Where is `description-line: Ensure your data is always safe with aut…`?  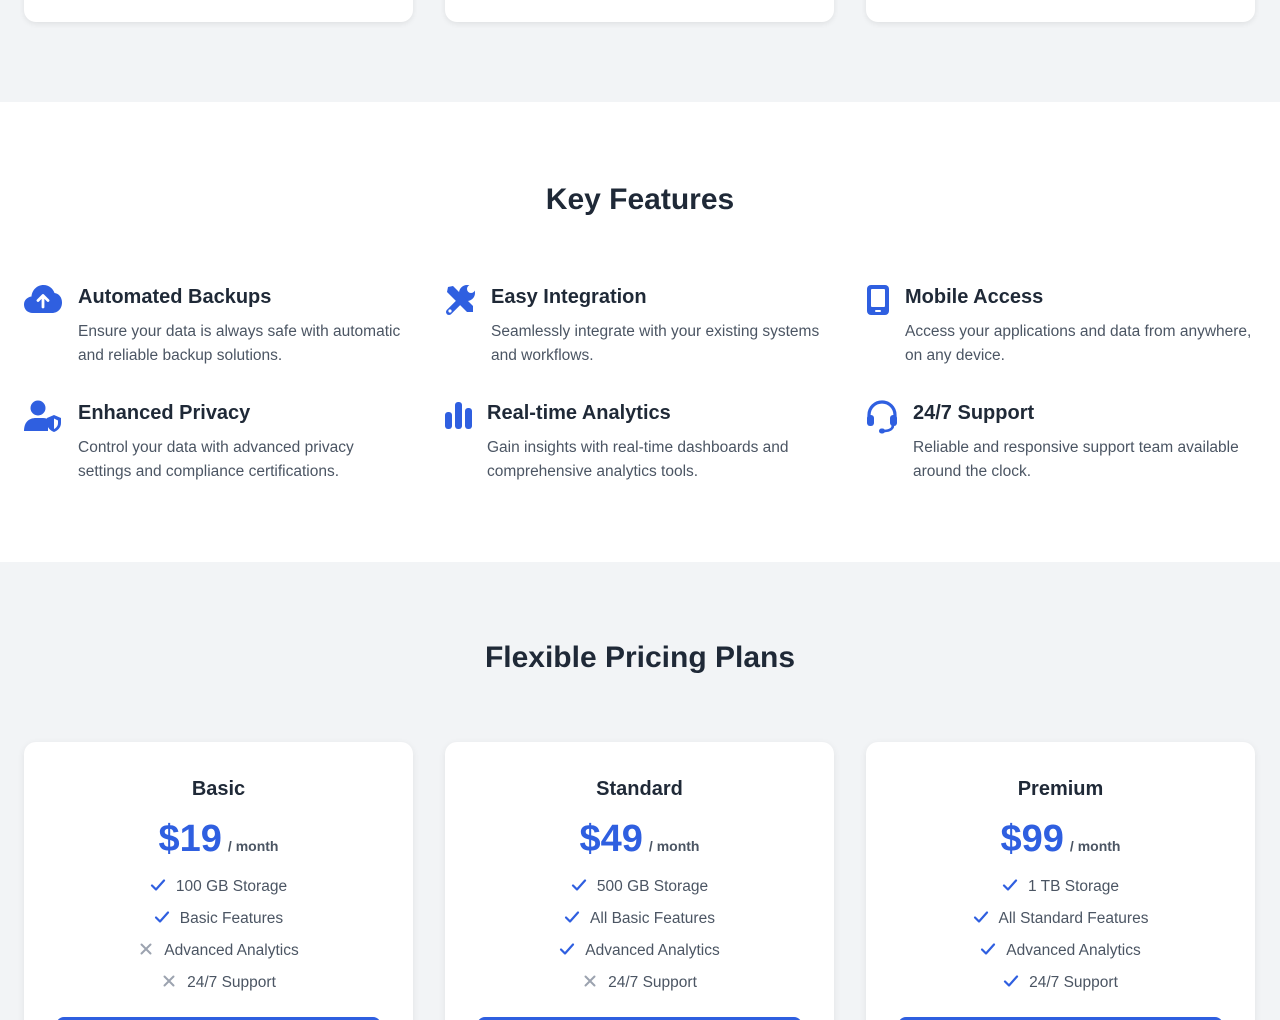 description-line: Ensure your data is always safe with aut… is located at coordinates (239, 331).